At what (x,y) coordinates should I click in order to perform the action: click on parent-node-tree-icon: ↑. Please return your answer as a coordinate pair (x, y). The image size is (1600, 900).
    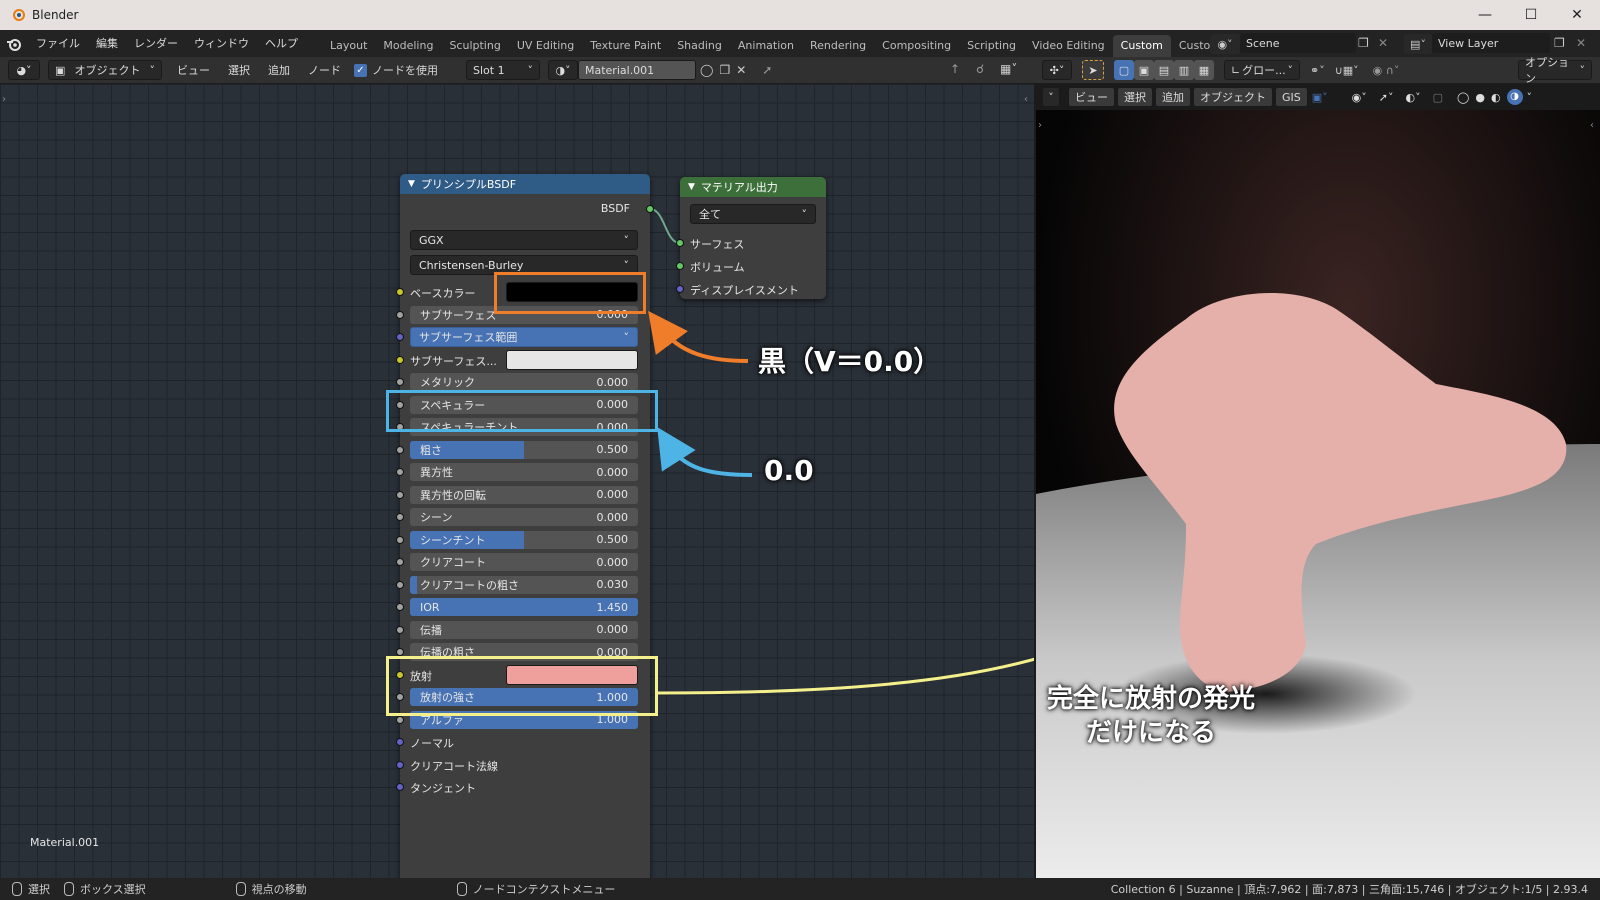
    Looking at the image, I should click on (955, 69).